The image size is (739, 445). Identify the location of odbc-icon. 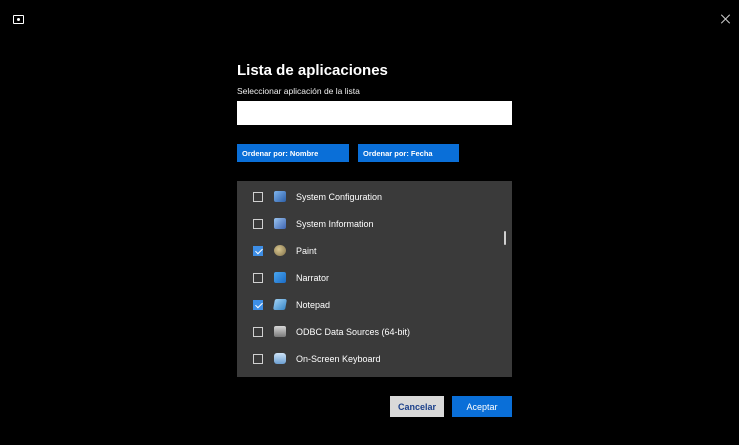
(280, 331).